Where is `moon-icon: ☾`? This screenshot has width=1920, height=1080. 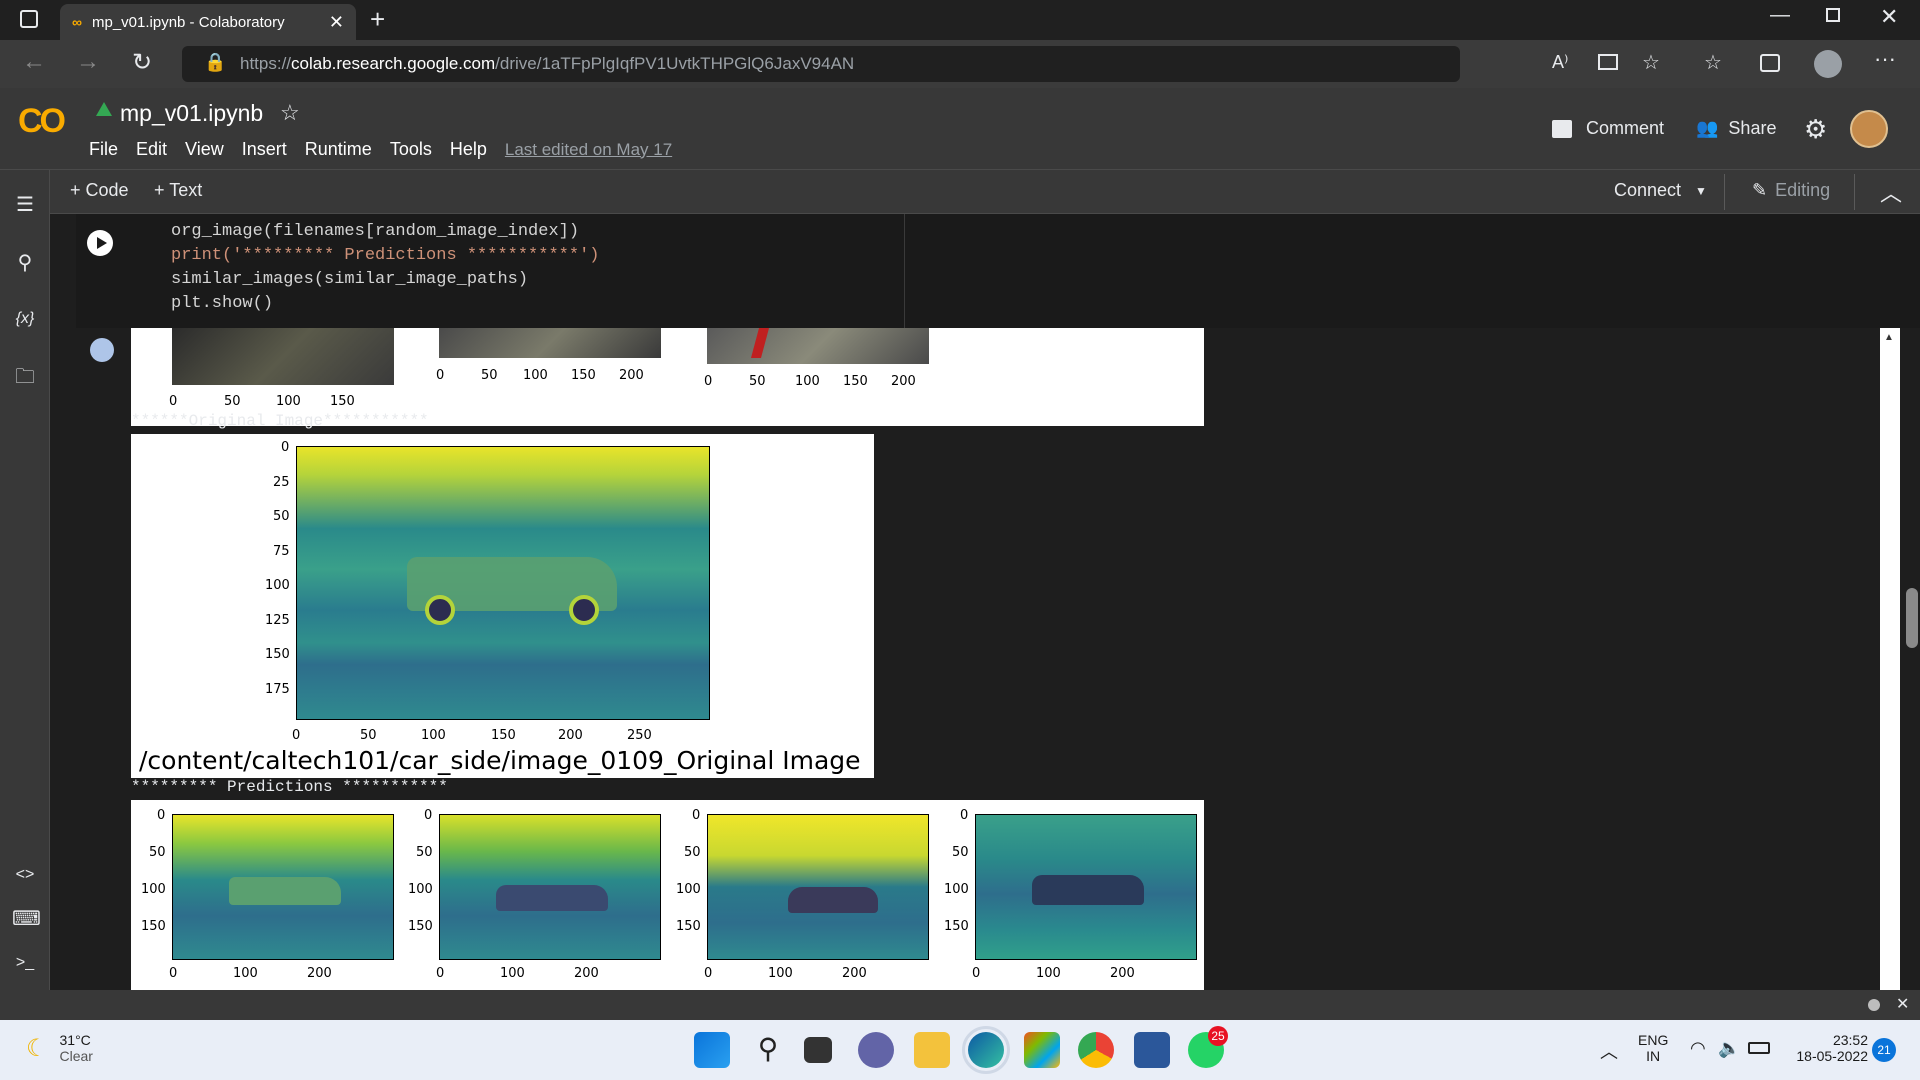
moon-icon: ☾ is located at coordinates (37, 1048).